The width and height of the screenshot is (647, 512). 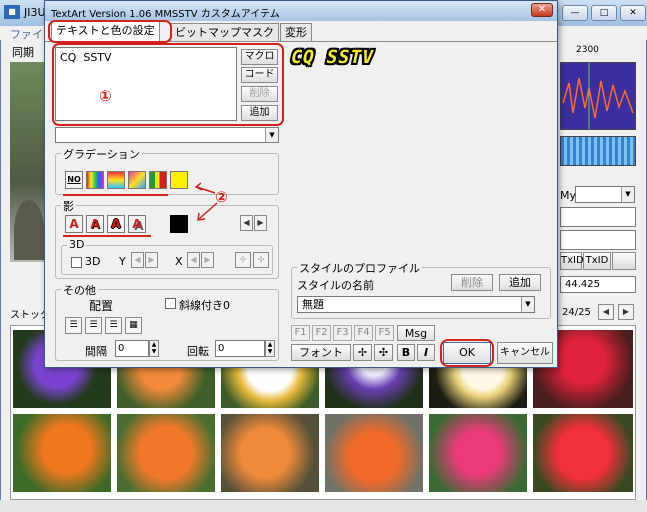 What do you see at coordinates (101, 154) in the screenshot?
I see `gradation-label: グラデーション` at bounding box center [101, 154].